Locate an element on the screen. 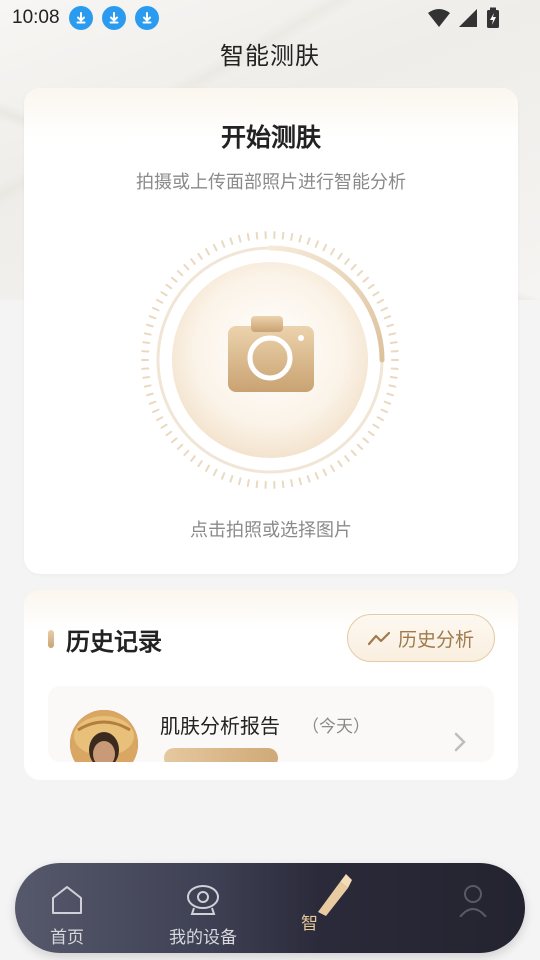 This screenshot has width=540, height=960. bottom-nav: 首页 我的设备 智 is located at coordinates (270, 908).